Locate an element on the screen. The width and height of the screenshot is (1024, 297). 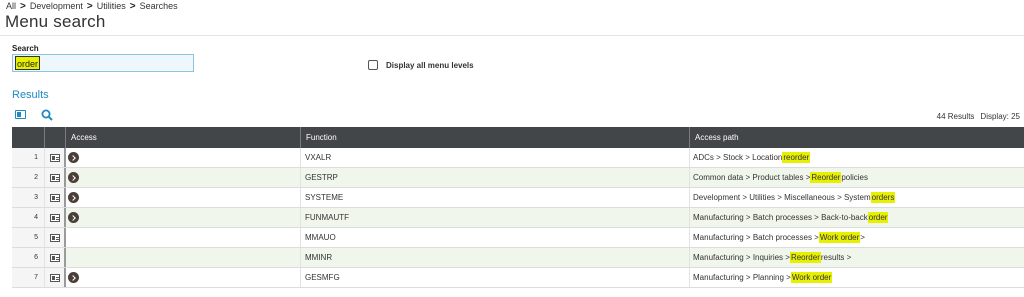
row-number: 7 is located at coordinates (28, 277).